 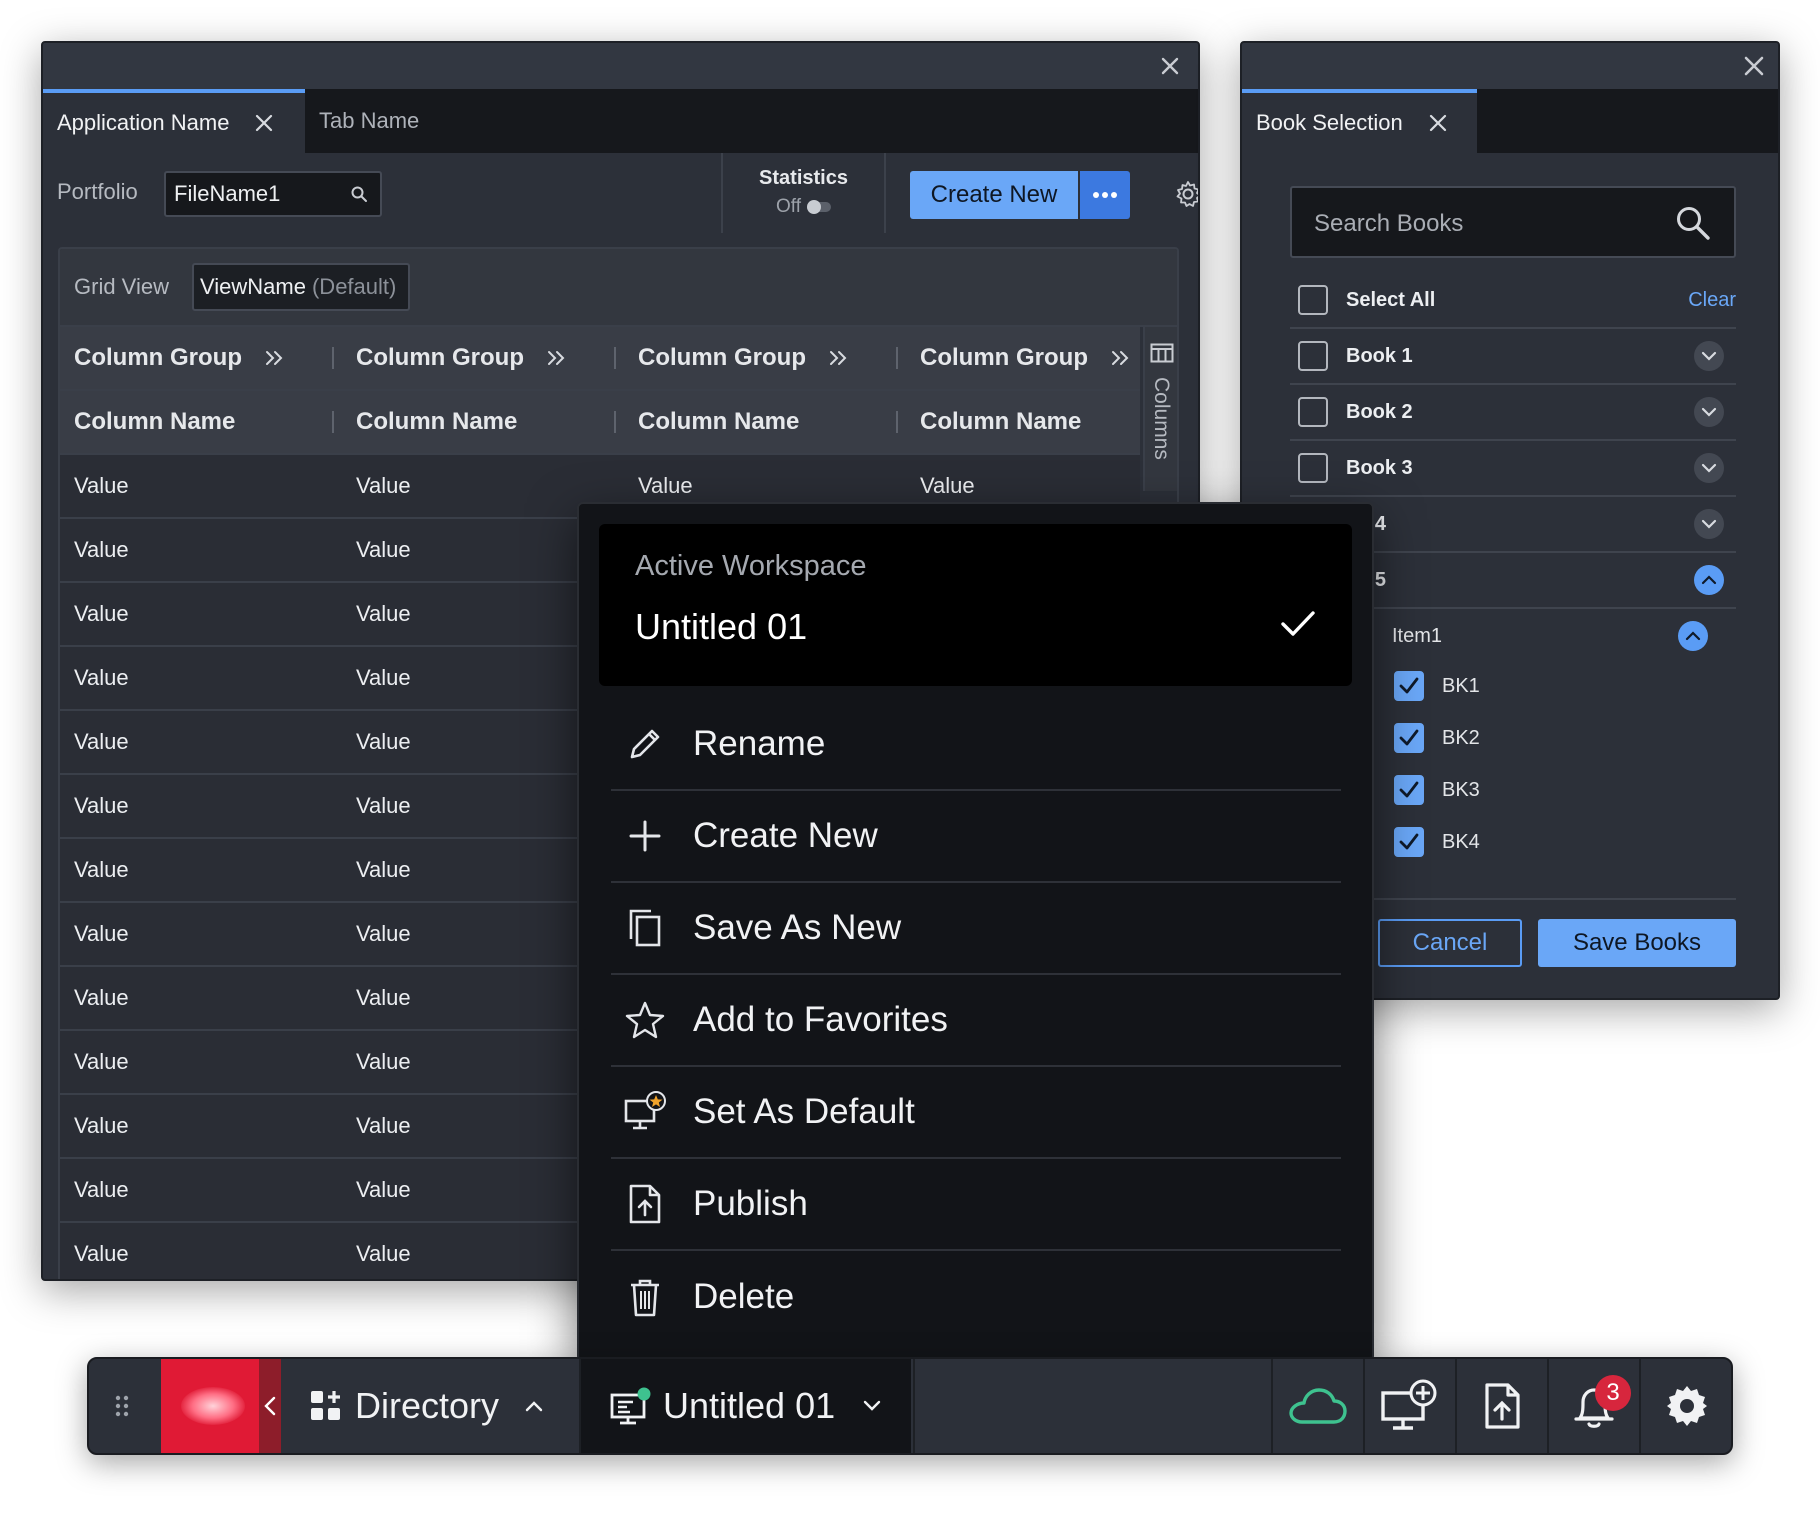 What do you see at coordinates (630, 1406) in the screenshot?
I see `workspace-monitor-icon` at bounding box center [630, 1406].